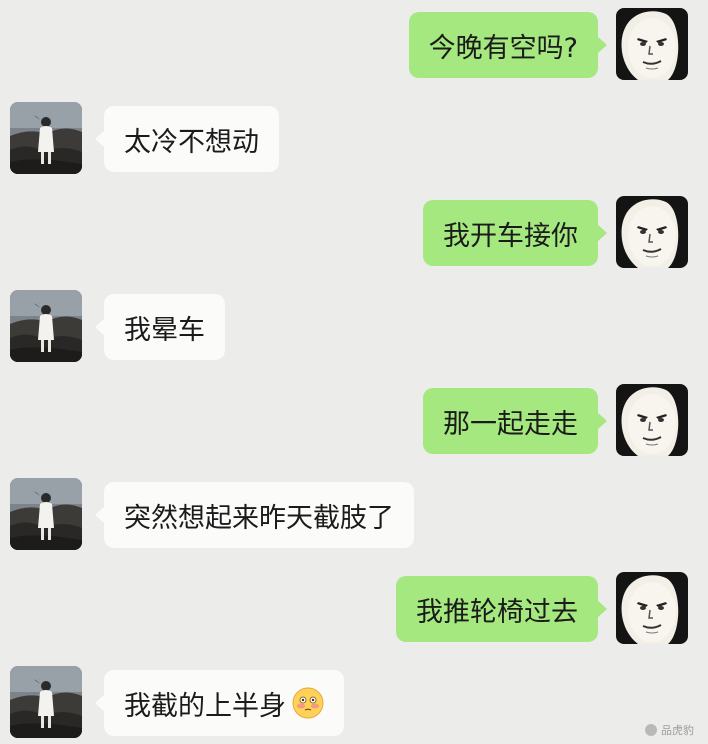 This screenshot has height=744, width=708. What do you see at coordinates (677, 730) in the screenshot?
I see `watermark-text: 品虎豹` at bounding box center [677, 730].